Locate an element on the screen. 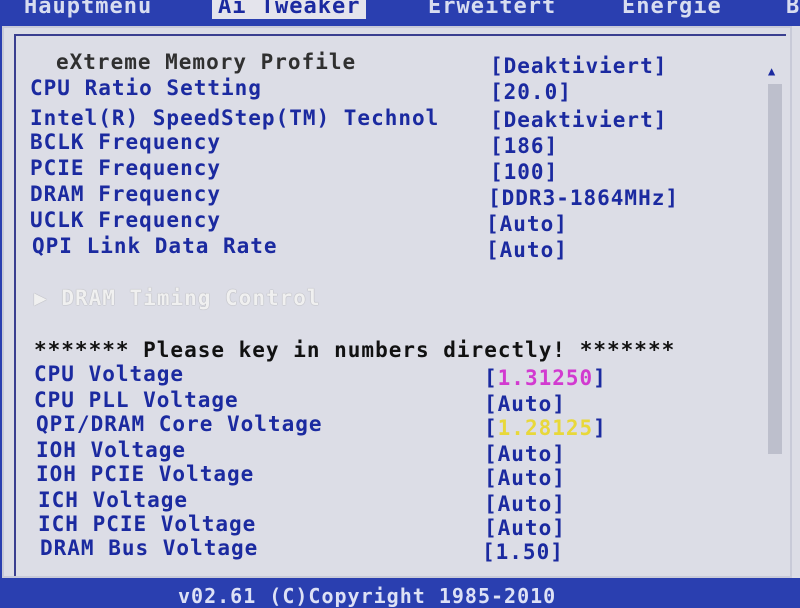 The height and width of the screenshot is (608, 800). setting-label: PCIE Frequency is located at coordinates (126, 168).